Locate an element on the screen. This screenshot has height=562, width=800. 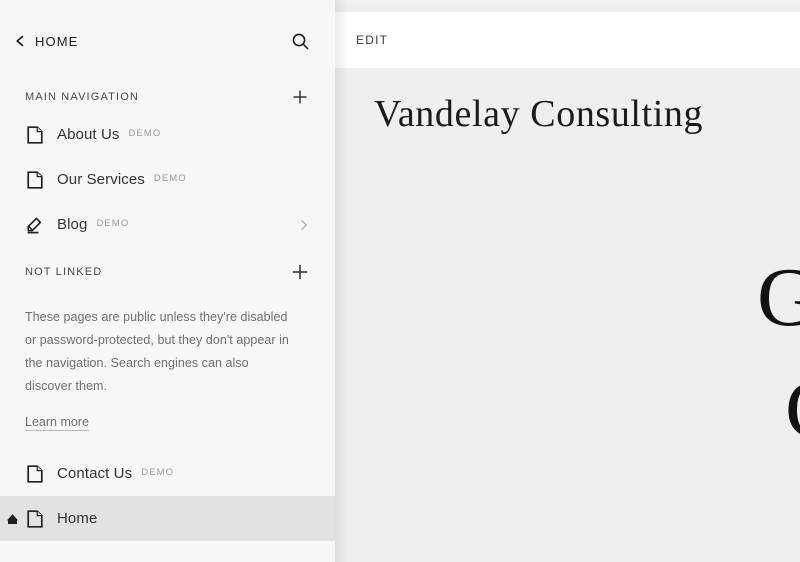
nav-item-about-us: About Us DEMO is located at coordinates (167, 134).